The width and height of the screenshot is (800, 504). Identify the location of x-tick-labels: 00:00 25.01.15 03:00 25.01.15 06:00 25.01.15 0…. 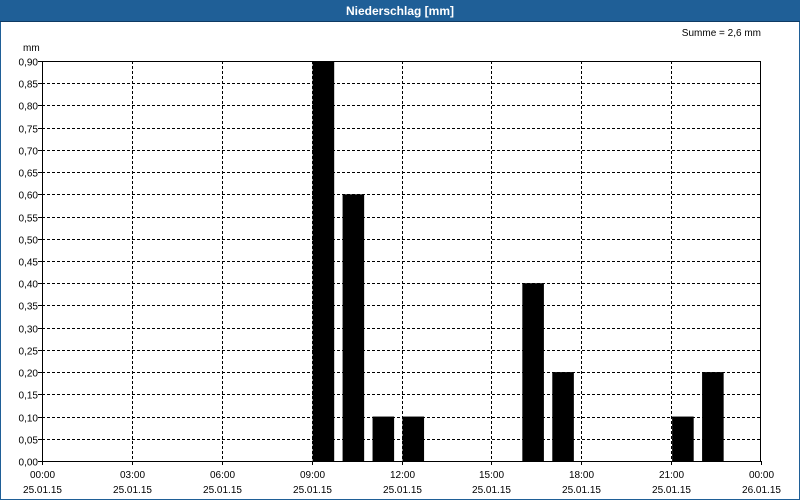
(402, 483).